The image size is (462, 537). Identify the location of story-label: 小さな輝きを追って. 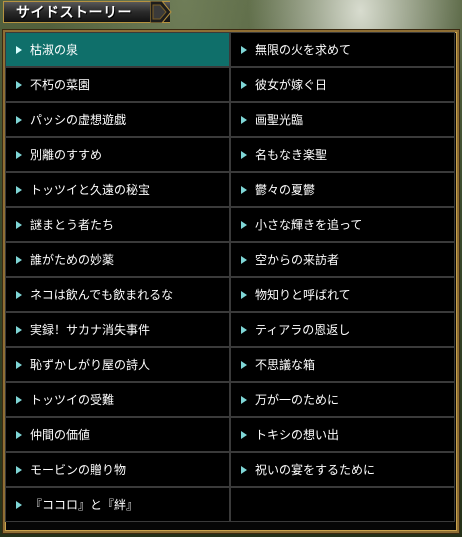
(309, 225).